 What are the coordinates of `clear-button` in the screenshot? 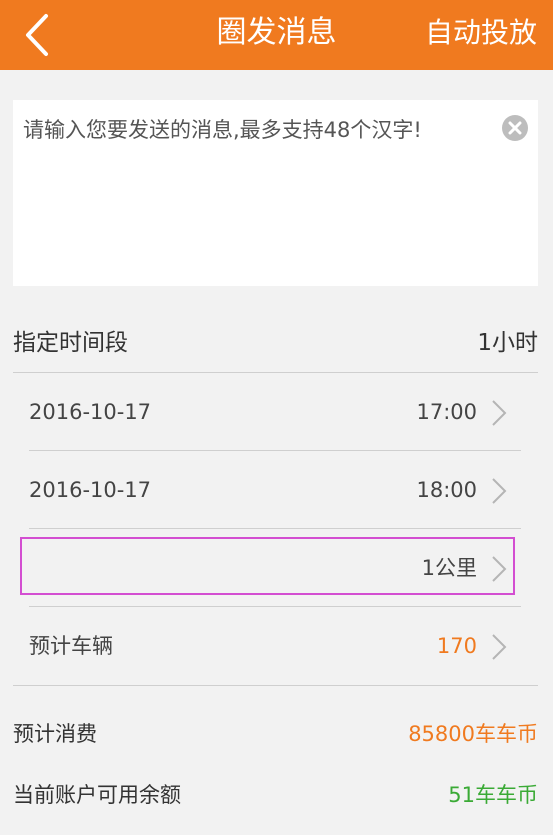 It's located at (515, 128).